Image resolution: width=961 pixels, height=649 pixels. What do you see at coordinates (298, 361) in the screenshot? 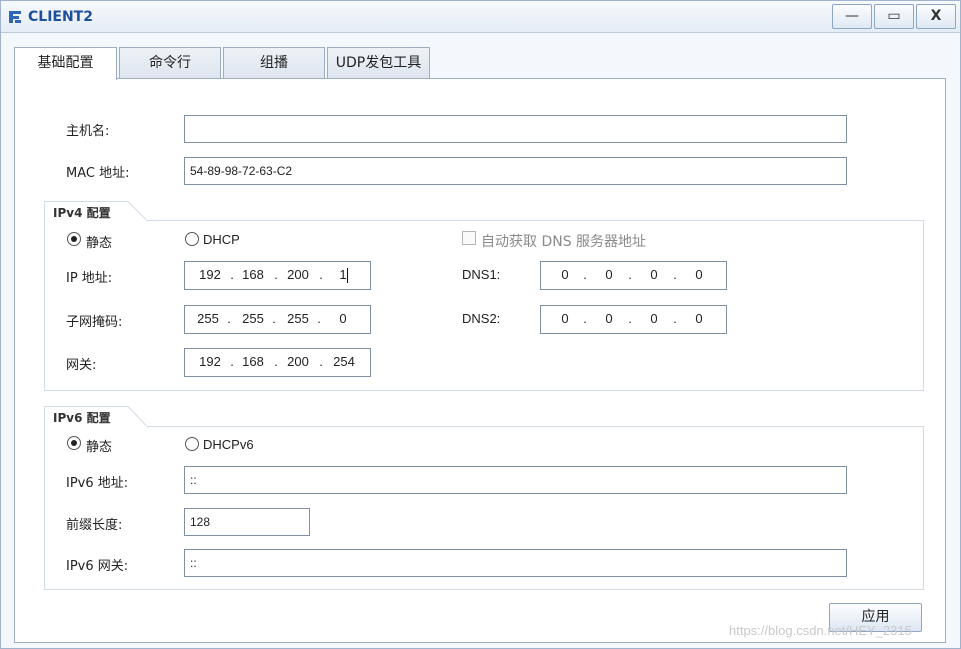
I see `gateway-octet: 200` at bounding box center [298, 361].